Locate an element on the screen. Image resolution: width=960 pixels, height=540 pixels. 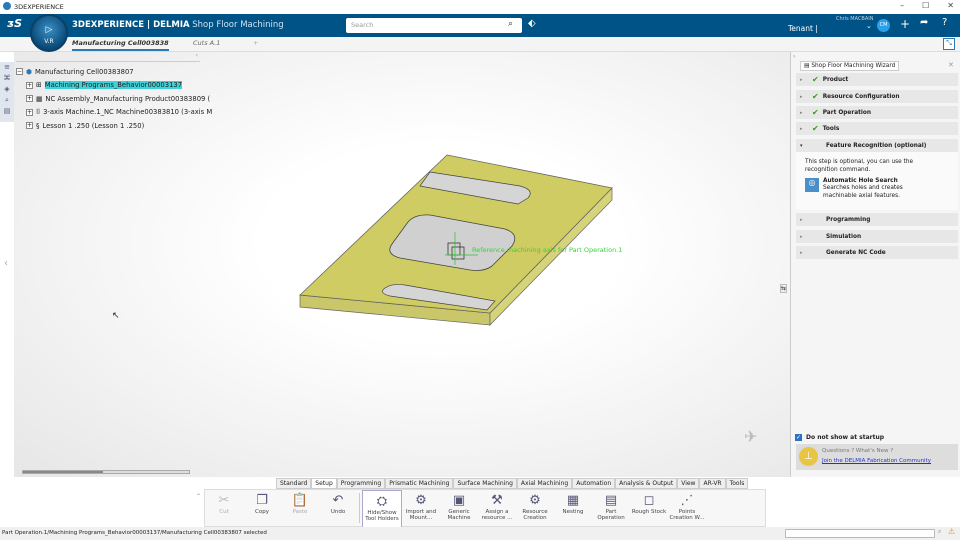
step-part-operation: ▸ ✔ Part Operation is located at coordinates (877, 112).